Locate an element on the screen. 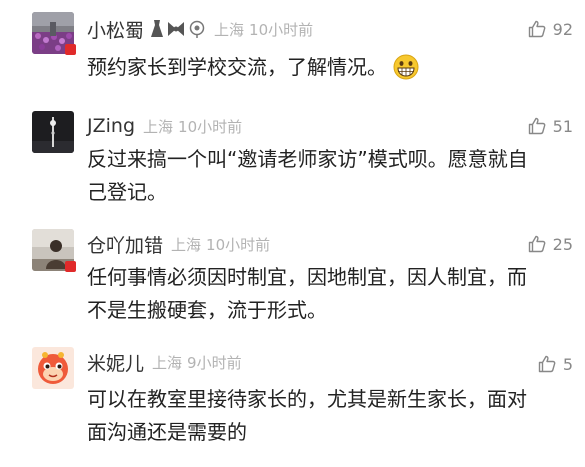 The height and width of the screenshot is (467, 585). like-count: 5 is located at coordinates (567, 364).